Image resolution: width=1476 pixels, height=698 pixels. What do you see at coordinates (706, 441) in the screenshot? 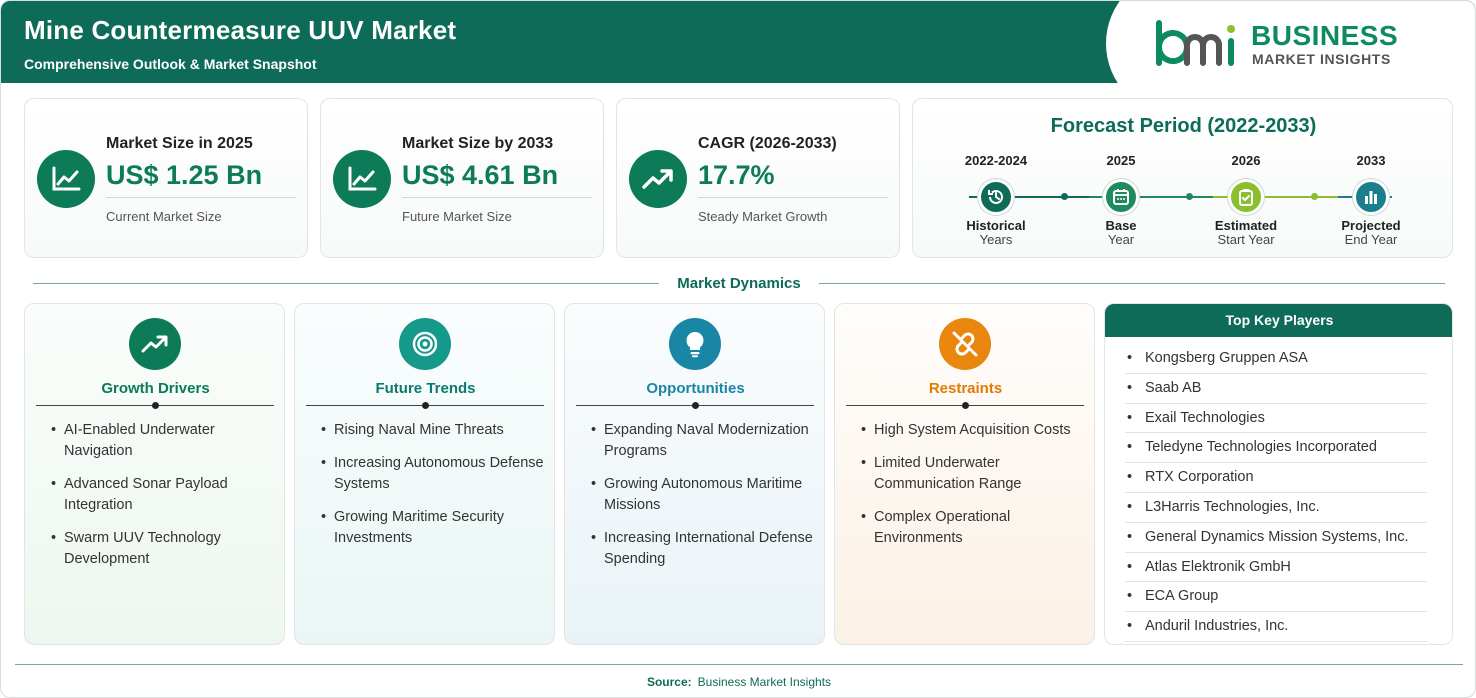
I see `list-item: Expanding Naval Modernization Programs` at bounding box center [706, 441].